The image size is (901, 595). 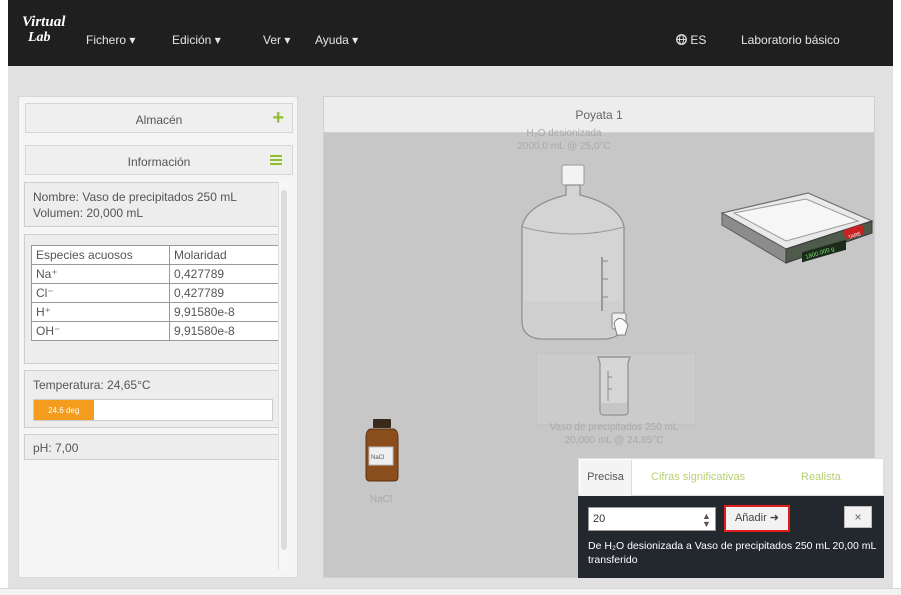 I want to click on popover-tabs: Precisa Cifras significativas Realista, so click(x=731, y=477).